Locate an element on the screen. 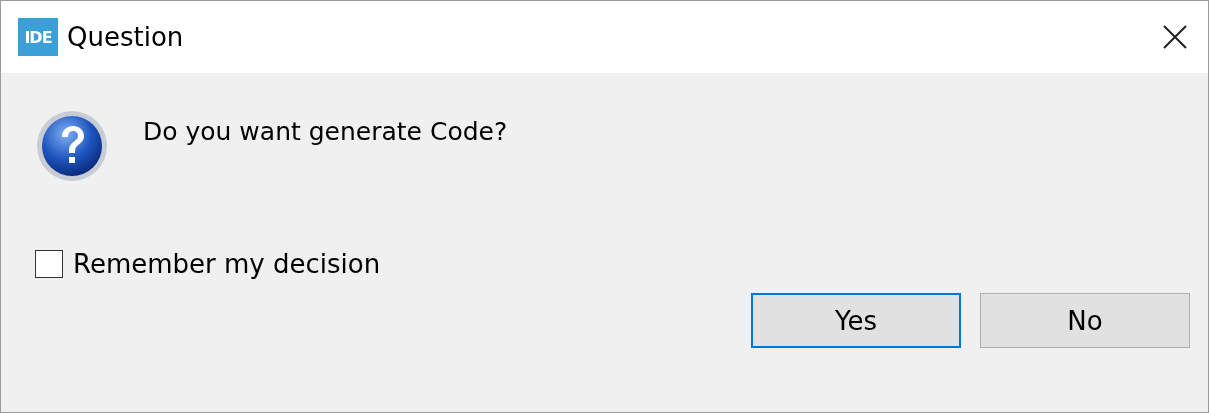 This screenshot has height=413, width=1209. message-text: Do you want generate Code? is located at coordinates (325, 131).